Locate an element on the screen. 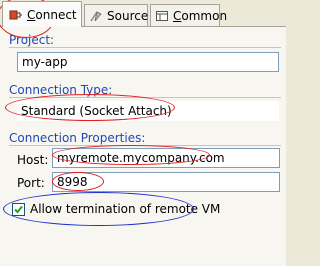  port-field: 8998 is located at coordinates (166, 182).